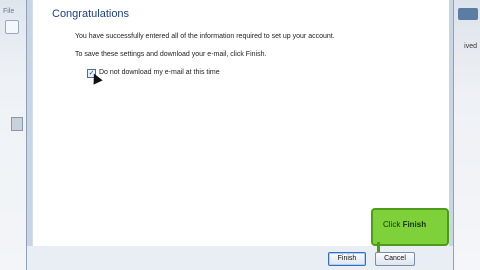 The height and width of the screenshot is (270, 480). I want to click on background-column-label: ived, so click(470, 46).